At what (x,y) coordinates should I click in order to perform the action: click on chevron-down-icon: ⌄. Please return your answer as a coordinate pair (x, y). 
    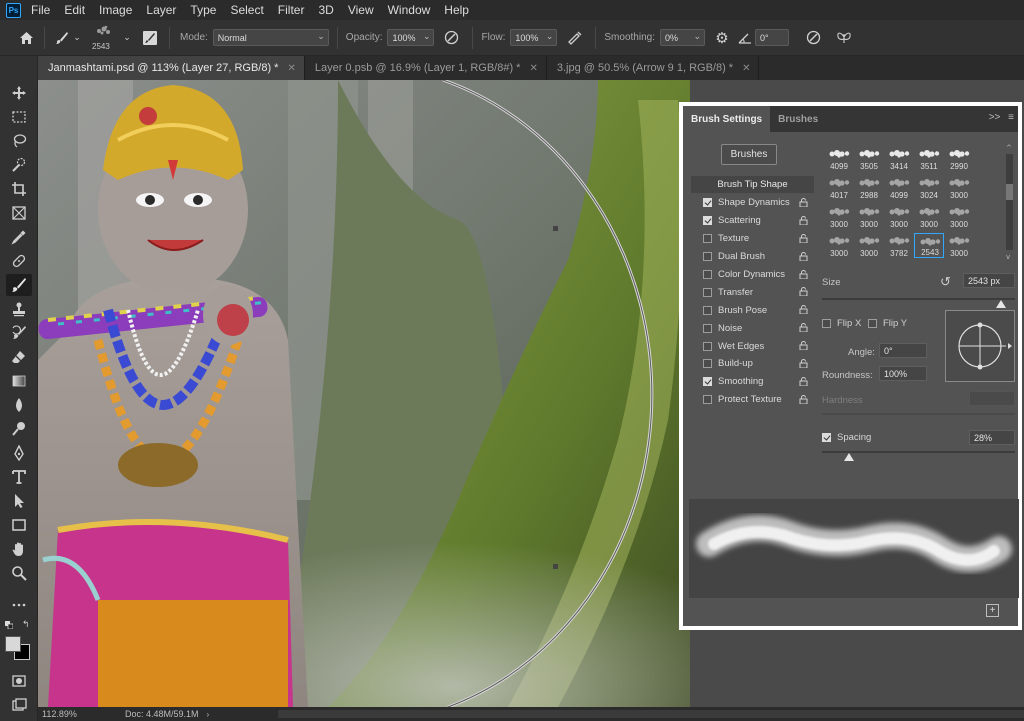
    Looking at the image, I should click on (77, 37).